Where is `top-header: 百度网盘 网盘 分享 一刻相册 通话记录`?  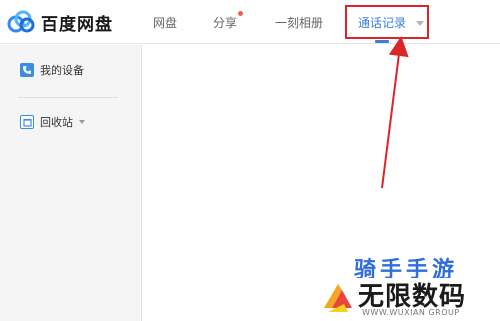 top-header: 百度网盘 网盘 分享 一刻相册 通话记录 is located at coordinates (250, 22).